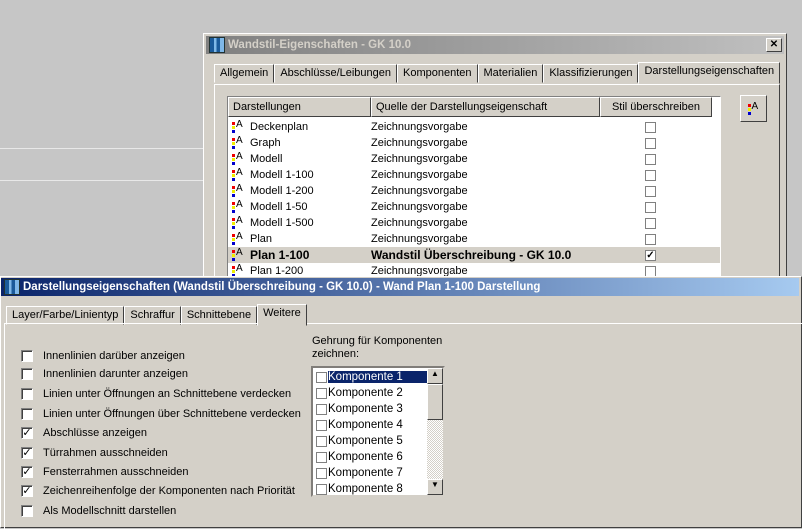  I want to click on component-item: Komponente 6, so click(371, 457).